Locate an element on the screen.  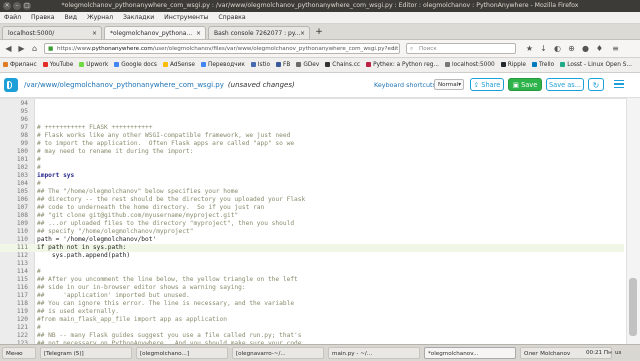
code-line: 101 # is located at coordinates (312, 160).